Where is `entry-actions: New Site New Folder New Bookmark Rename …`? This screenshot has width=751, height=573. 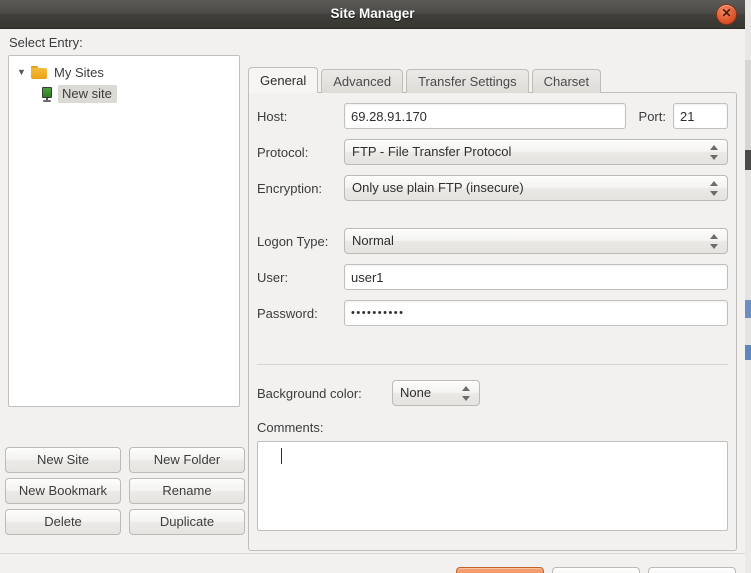 entry-actions: New Site New Folder New Bookmark Rename … is located at coordinates (125, 491).